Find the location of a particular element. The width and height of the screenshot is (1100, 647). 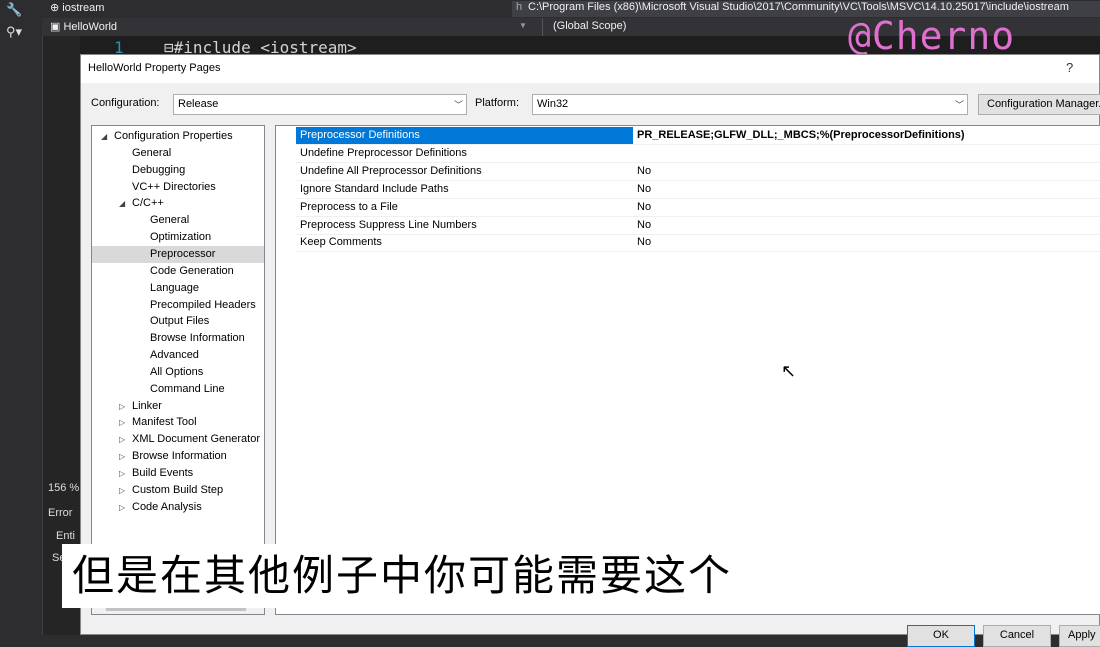

tree-item-label: Browse Information is located at coordinates (179, 456).